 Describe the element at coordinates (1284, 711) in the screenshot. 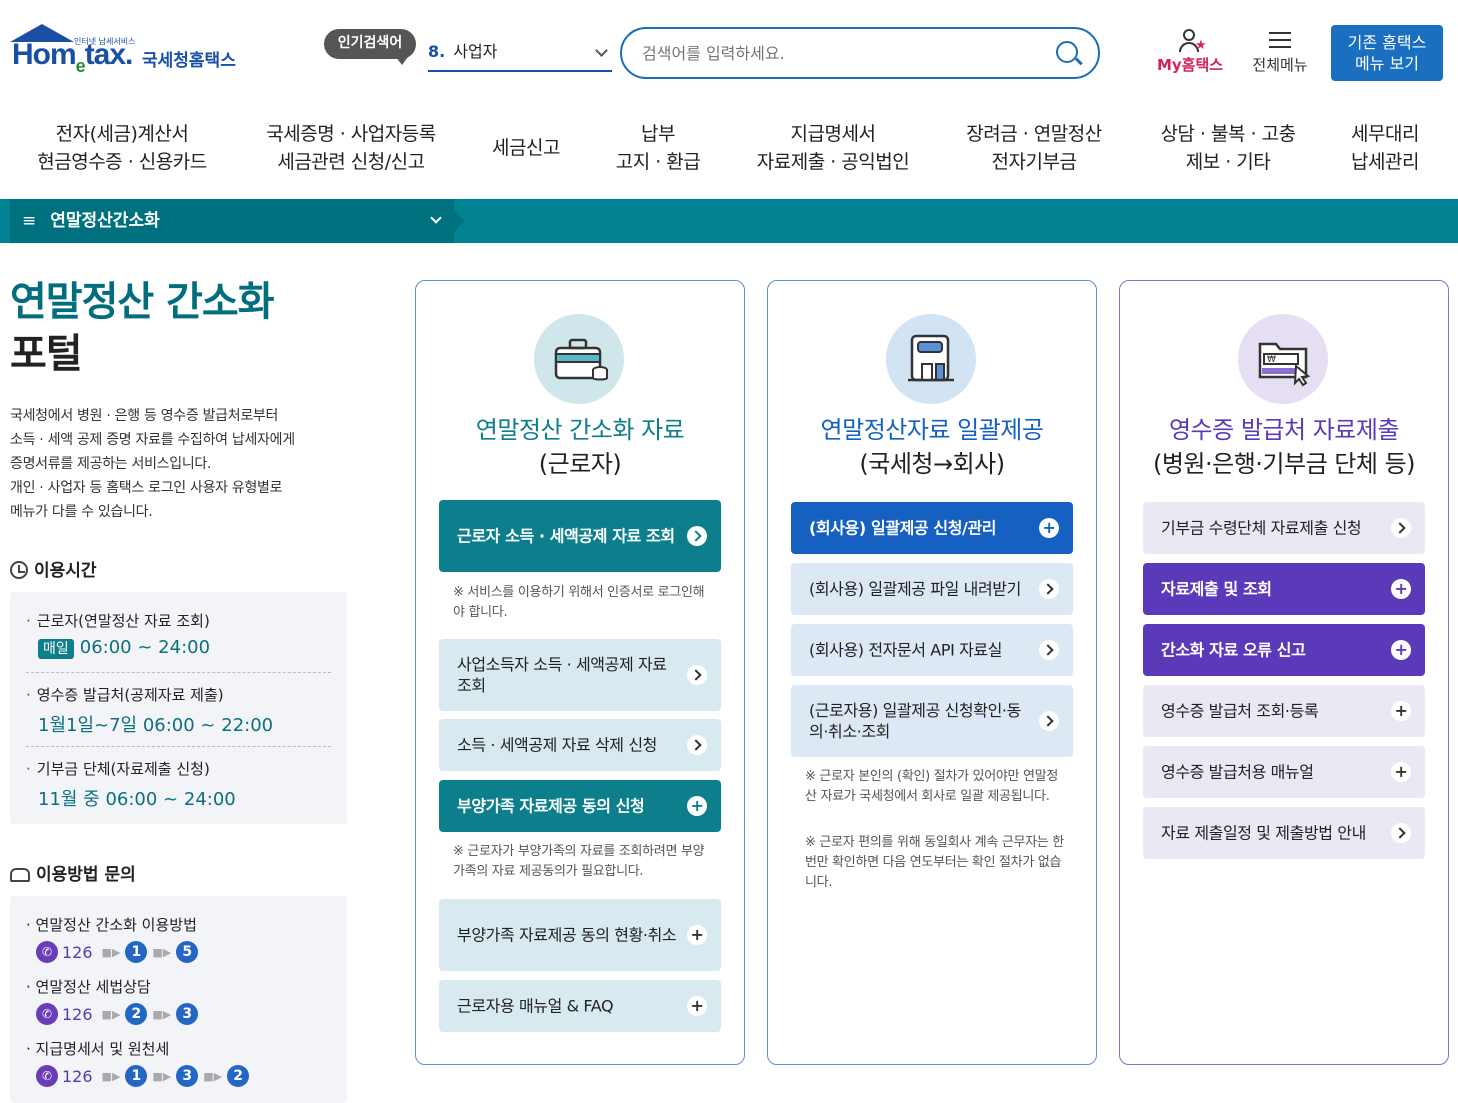

I see `issuer-register-button: 영수증 발급처 조회·등록 +` at that location.